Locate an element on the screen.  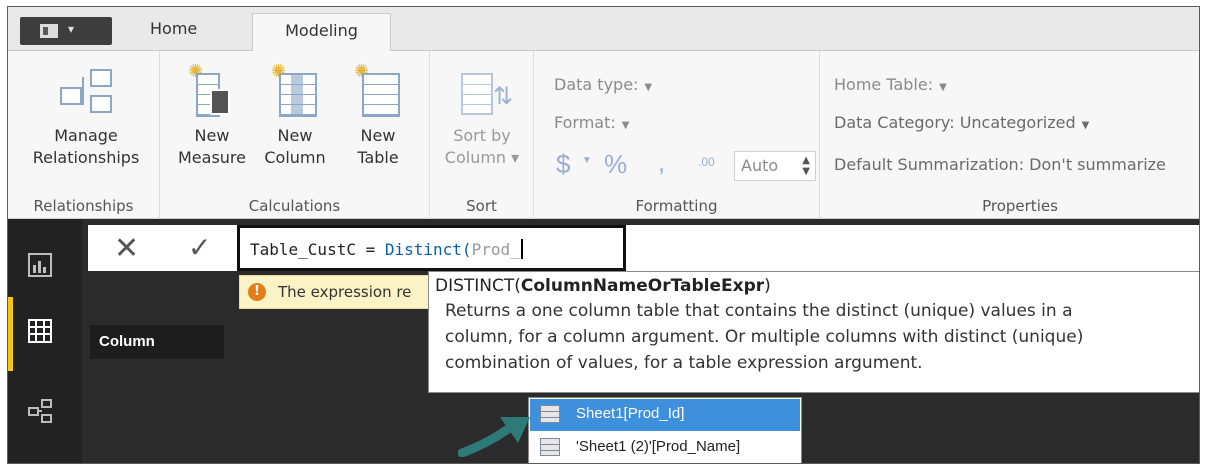
expression-warning: ! The expression re is located at coordinates (334, 292).